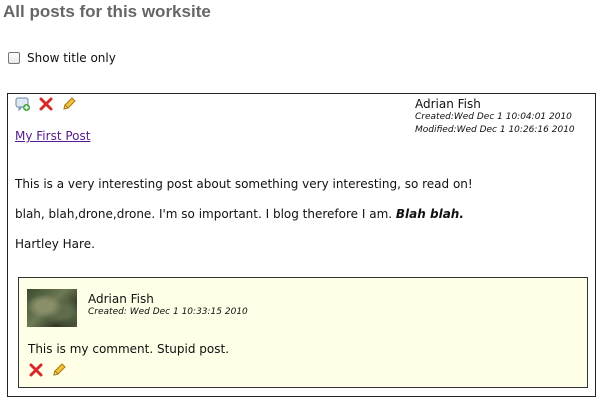  Describe the element at coordinates (493, 117) in the screenshot. I see `post-created: Created:Wed Dec 1 10:04:01 2010` at that location.